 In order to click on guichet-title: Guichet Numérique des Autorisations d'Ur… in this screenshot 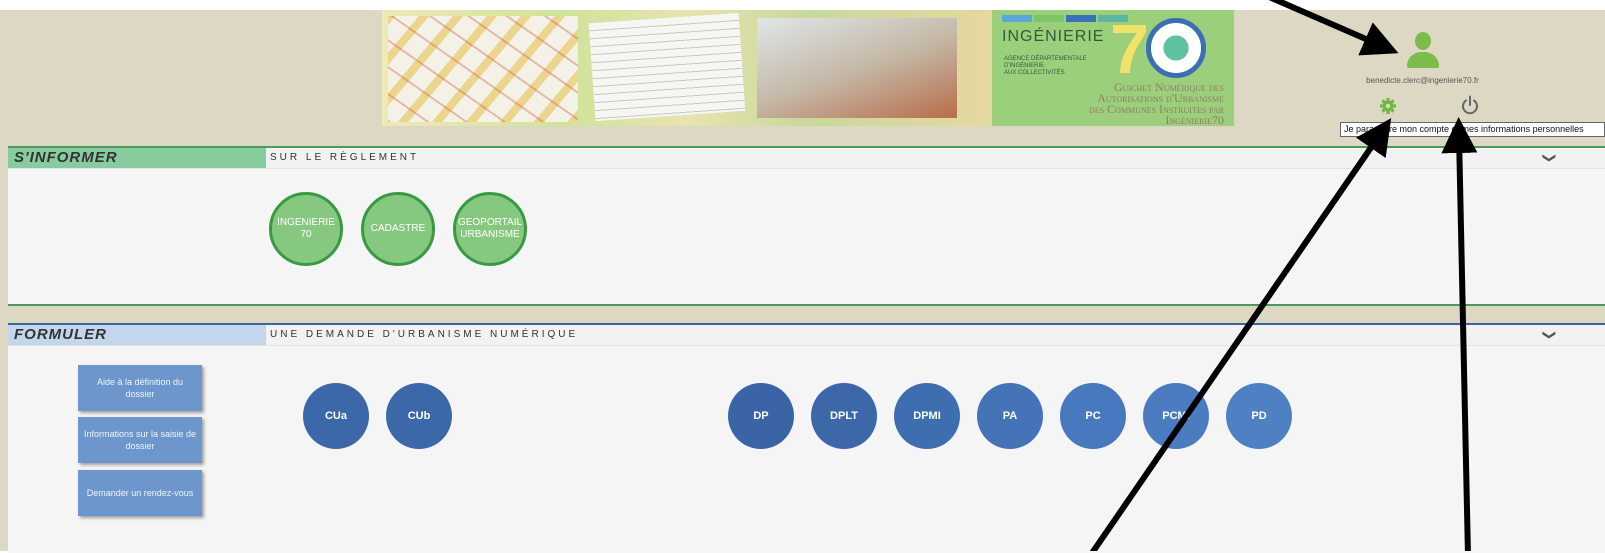, I will do `click(1156, 103)`.